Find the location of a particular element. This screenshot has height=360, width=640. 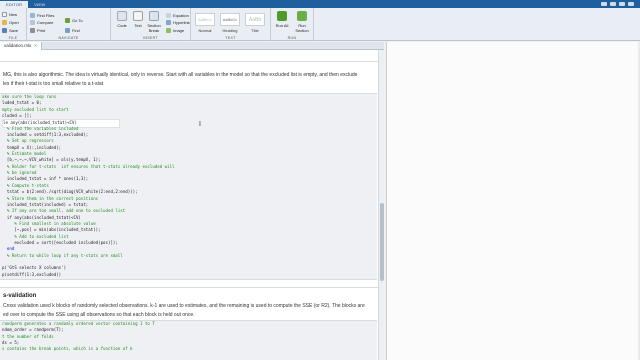

style-heading-label: Heading is located at coordinates (230, 30).